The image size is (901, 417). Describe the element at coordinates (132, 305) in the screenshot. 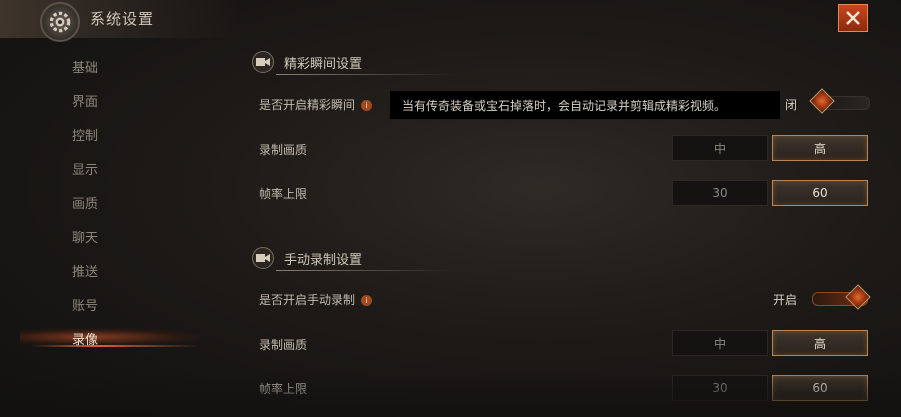

I see `sidebar-item-account: 账号` at that location.